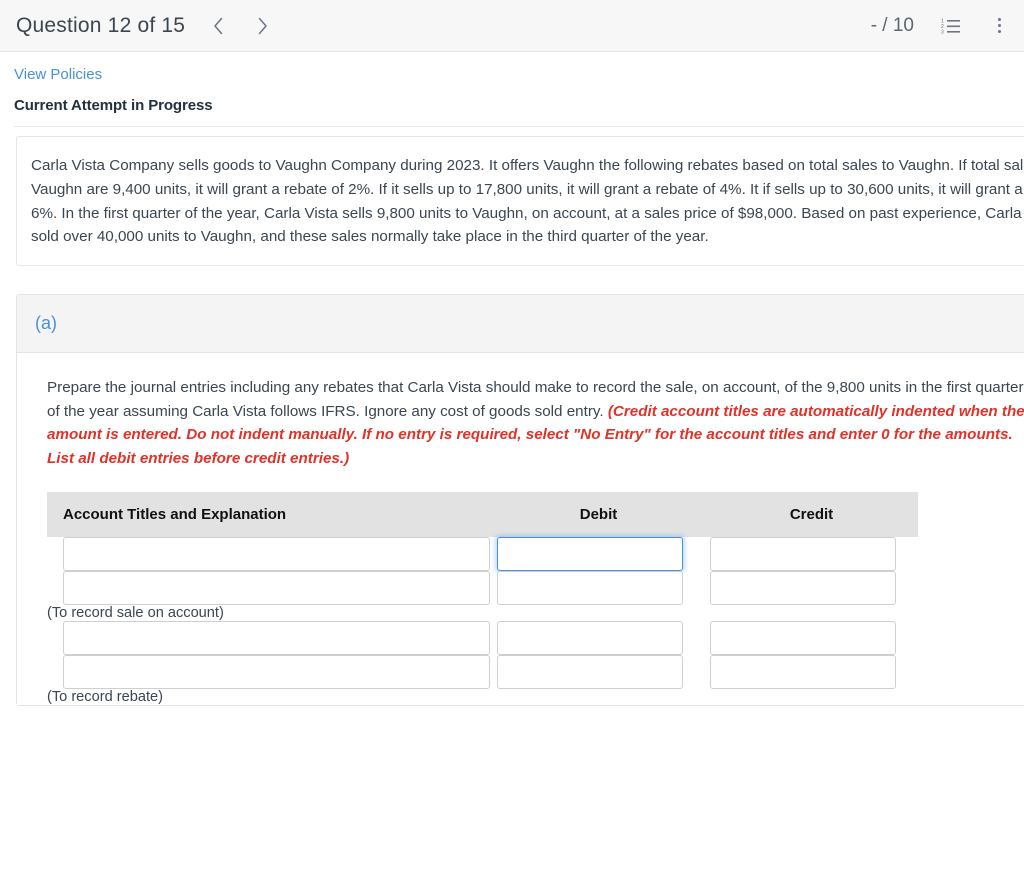 Image resolution: width=1024 pixels, height=875 pixels. Describe the element at coordinates (520, 324) in the screenshot. I see `part-a-label: (a)` at that location.